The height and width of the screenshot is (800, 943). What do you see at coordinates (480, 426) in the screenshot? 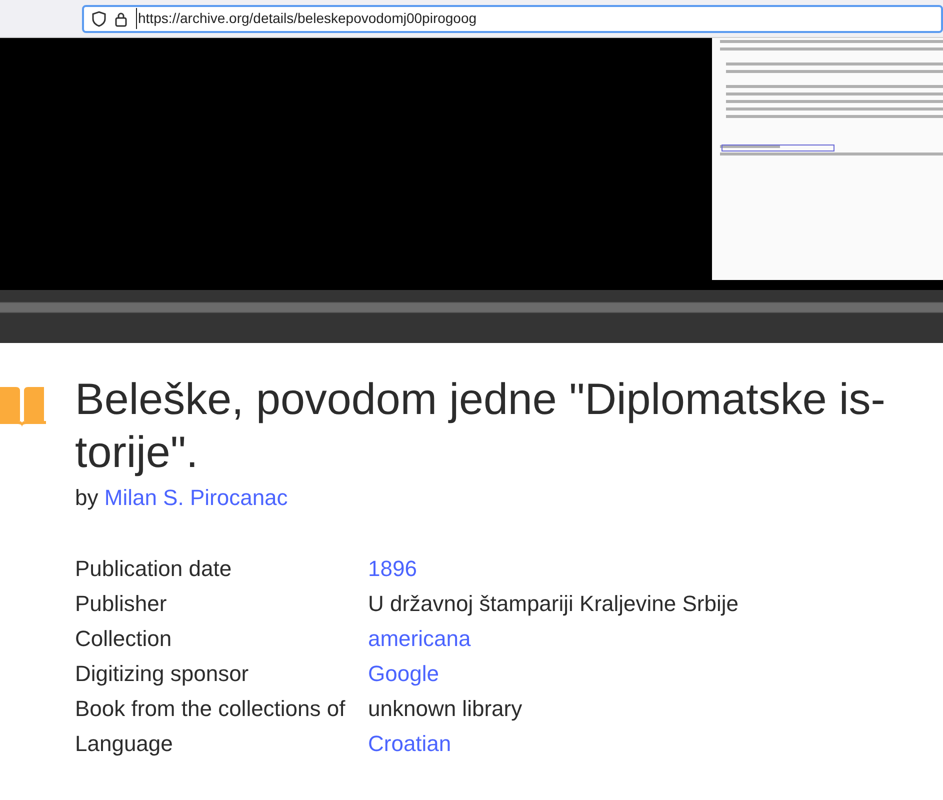
I see `book-title: Beleške, povodom jedne "Diplomatske is-torije".` at bounding box center [480, 426].